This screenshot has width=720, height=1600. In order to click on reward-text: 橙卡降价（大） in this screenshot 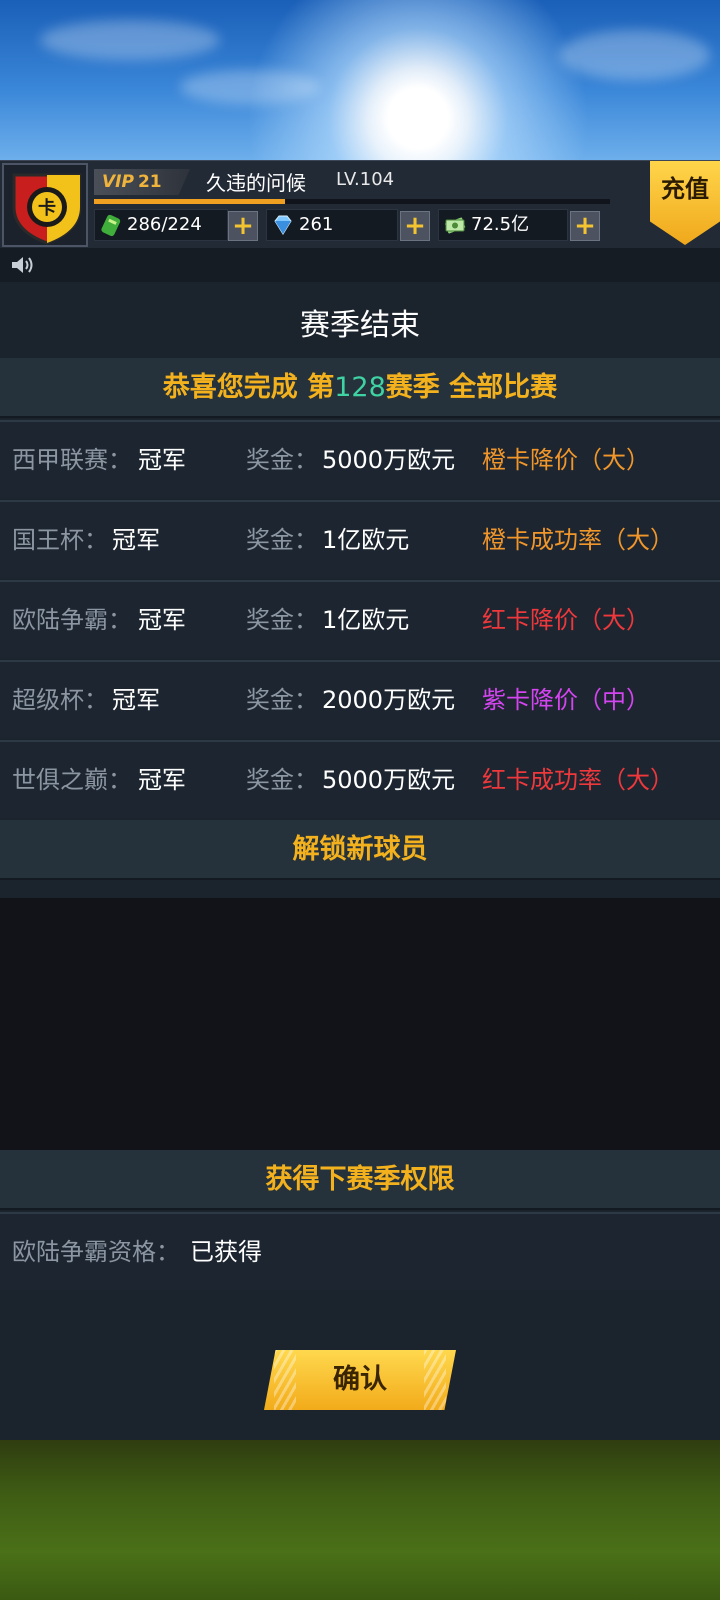, I will do `click(566, 460)`.